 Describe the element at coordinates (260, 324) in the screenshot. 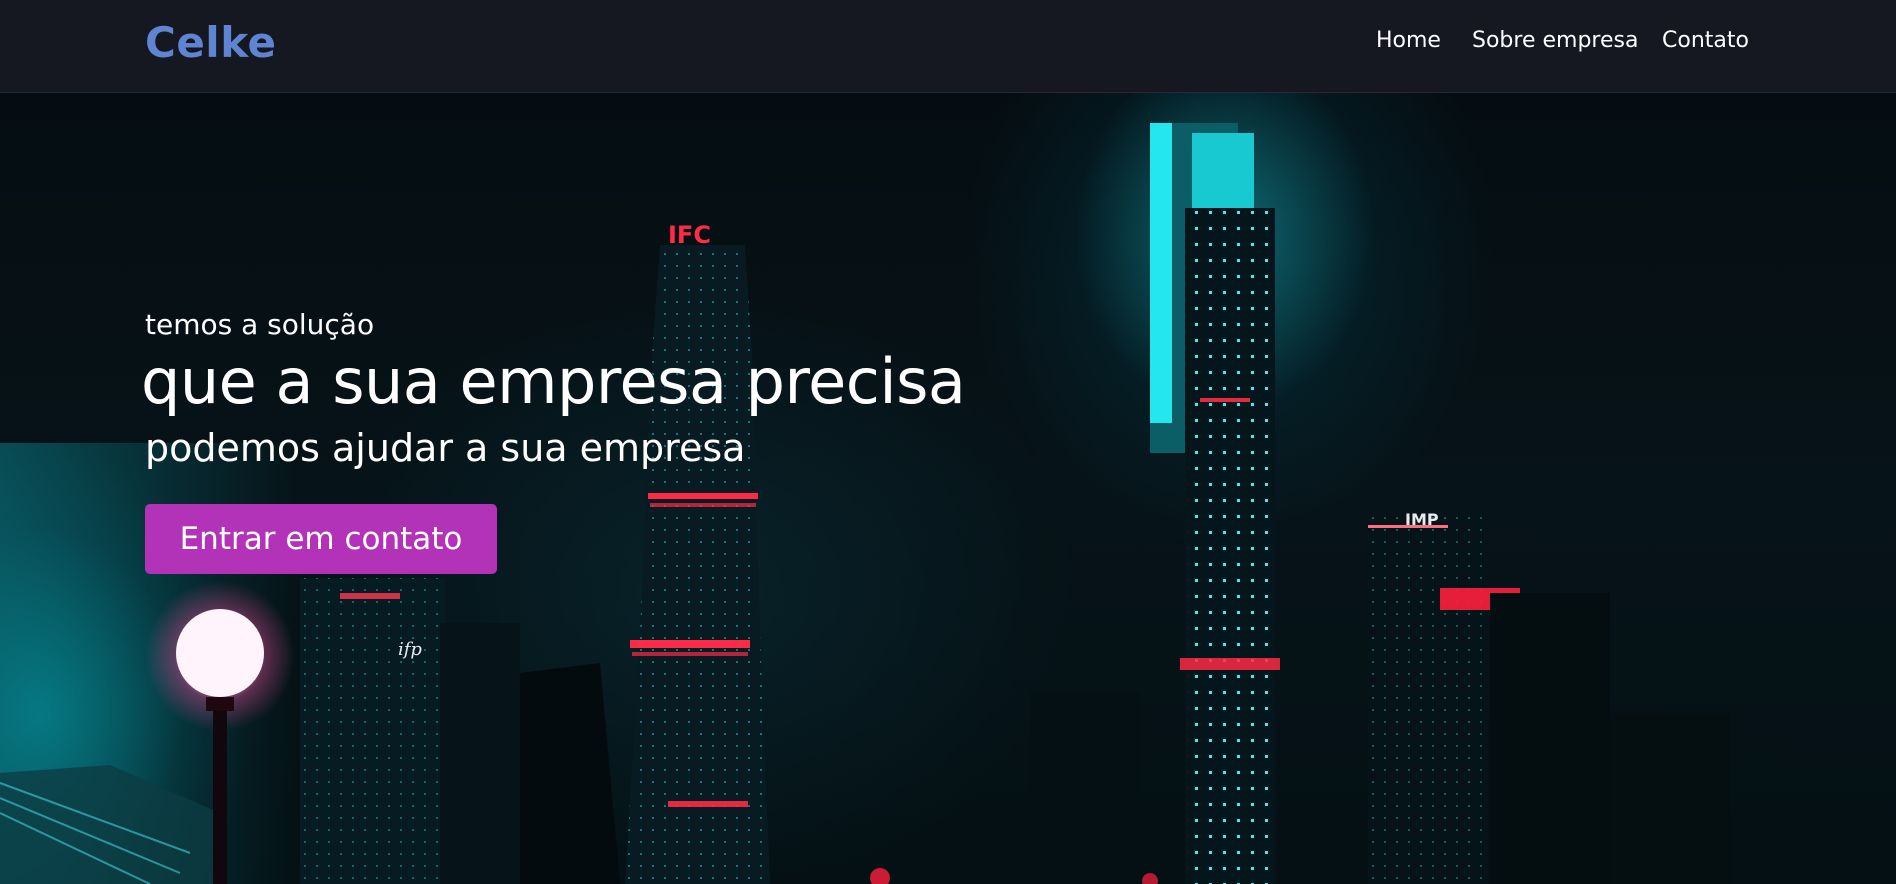

I see `hero-eyebrow: temos a solução` at that location.